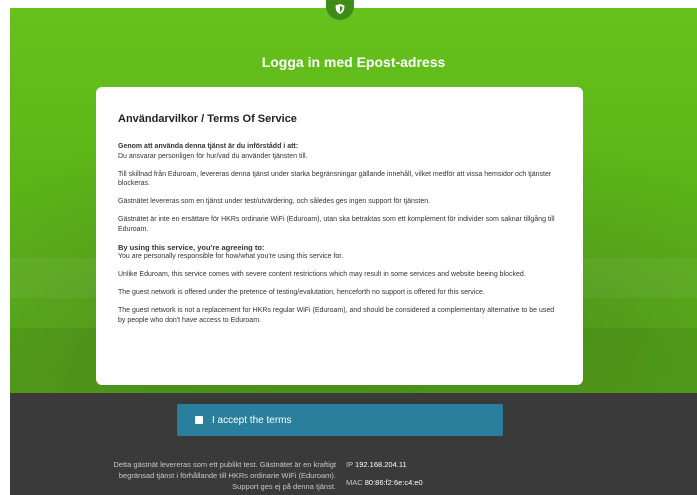 The width and height of the screenshot is (697, 495). What do you see at coordinates (384, 473) in the screenshot?
I see `network-info: IP 192.168.204.11 MAC 80:86:f2:6e:c4:e0` at bounding box center [384, 473].